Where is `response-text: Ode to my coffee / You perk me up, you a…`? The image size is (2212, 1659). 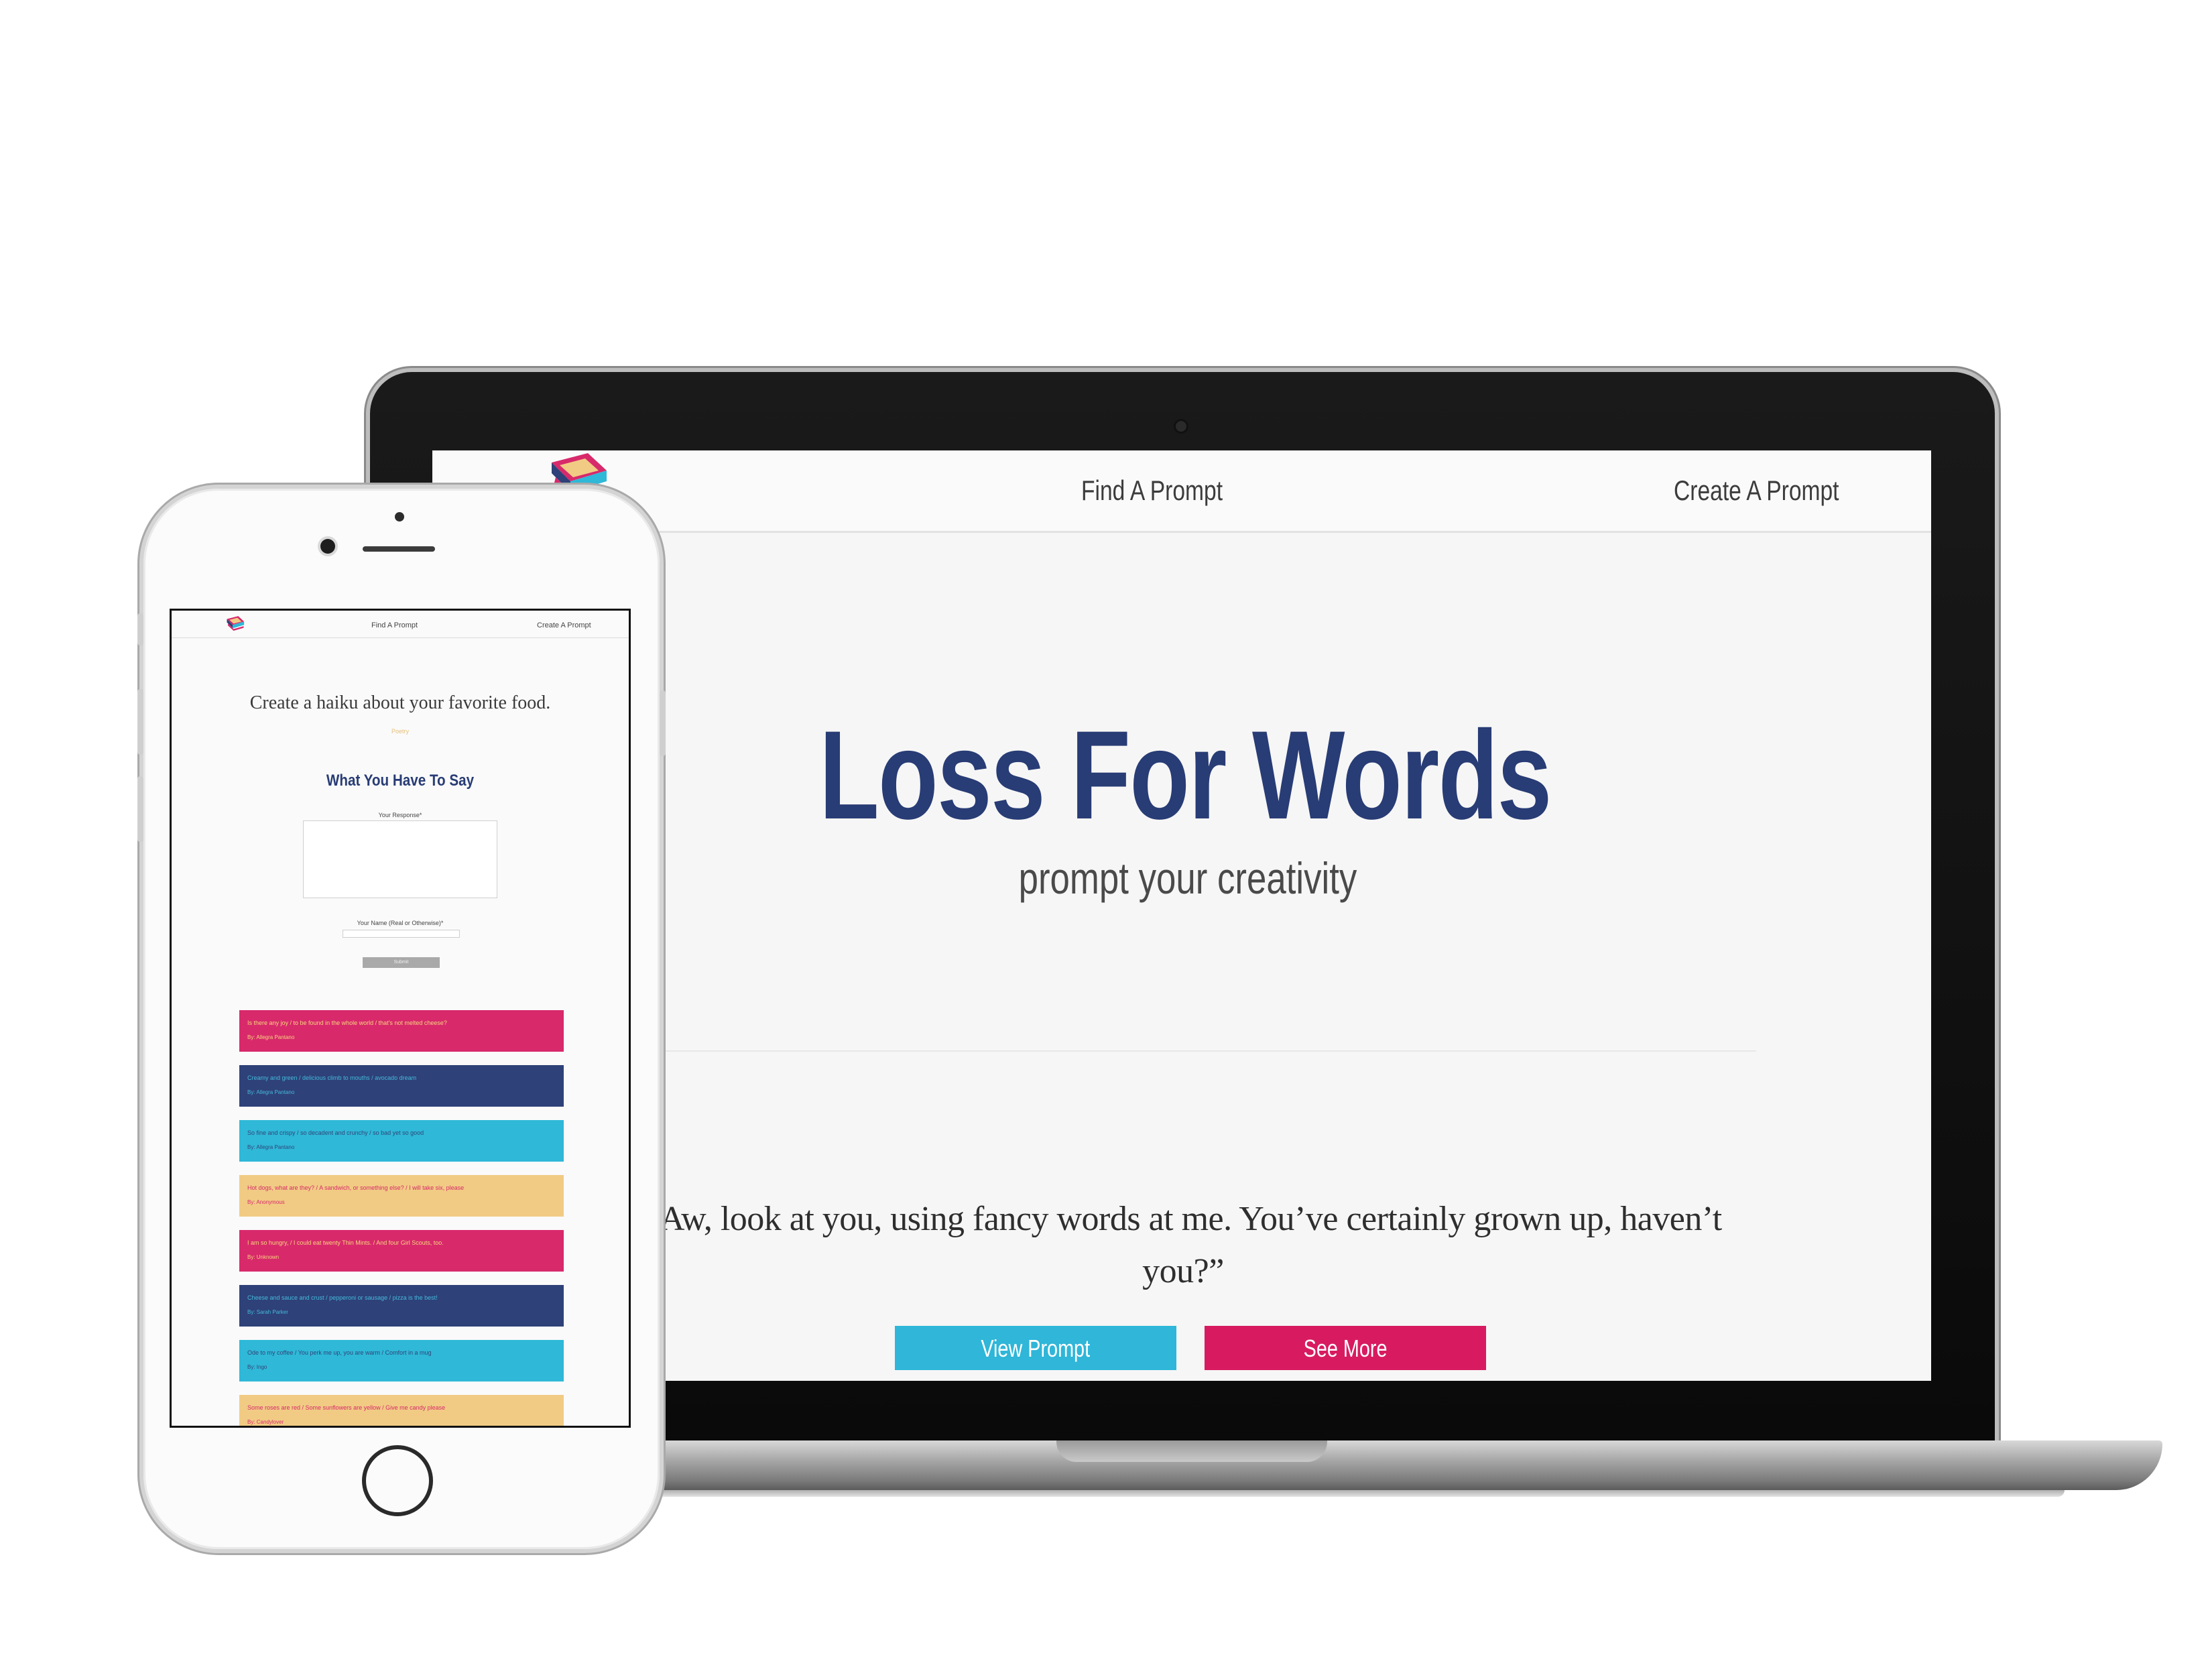 response-text: Ode to my coffee / You perk me up, you a… is located at coordinates (339, 1352).